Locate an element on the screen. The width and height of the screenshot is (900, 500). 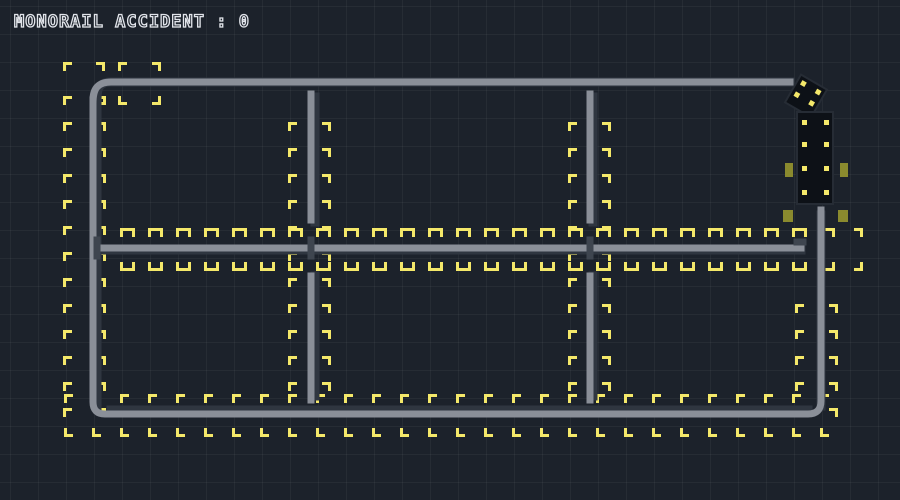
monorail-train is located at coordinates (808, 139).